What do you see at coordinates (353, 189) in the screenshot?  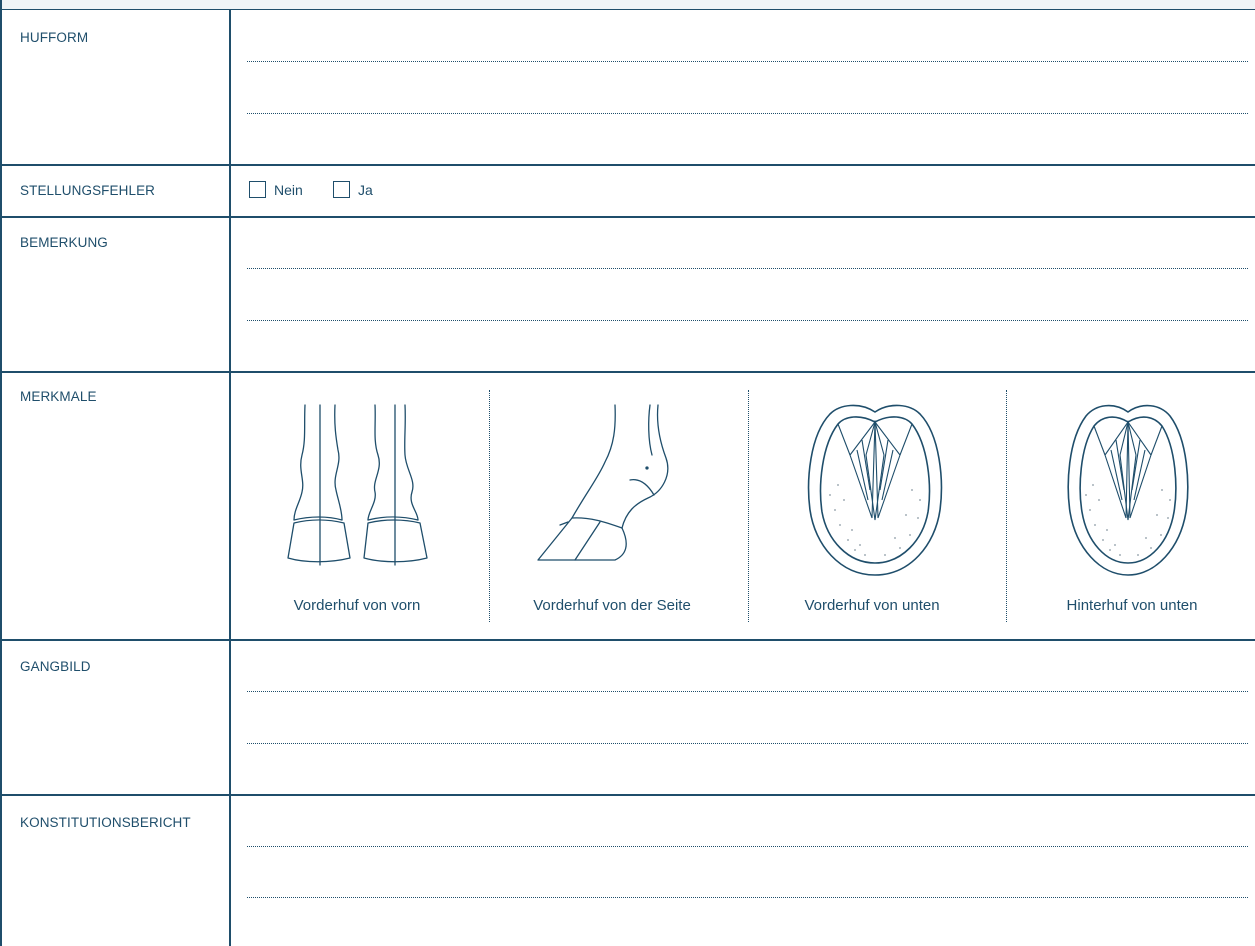 I see `option-ja: Ja` at bounding box center [353, 189].